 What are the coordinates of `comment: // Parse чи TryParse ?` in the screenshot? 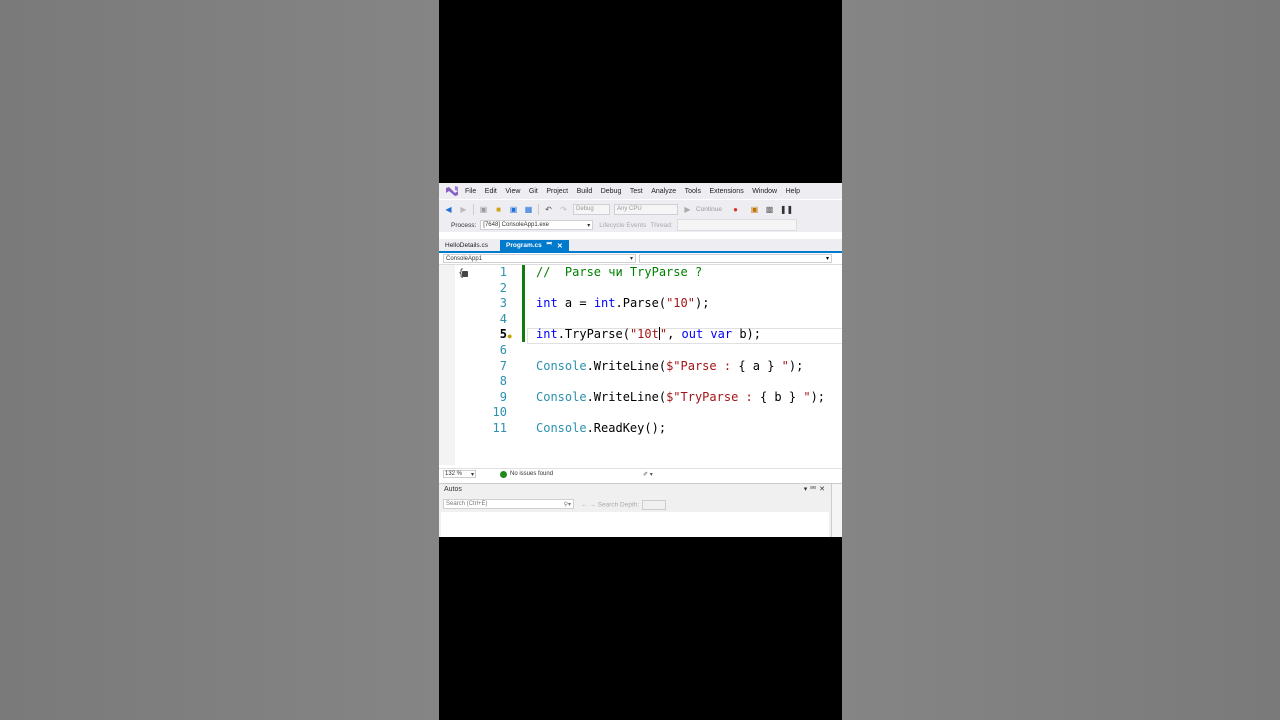 It's located at (619, 272).